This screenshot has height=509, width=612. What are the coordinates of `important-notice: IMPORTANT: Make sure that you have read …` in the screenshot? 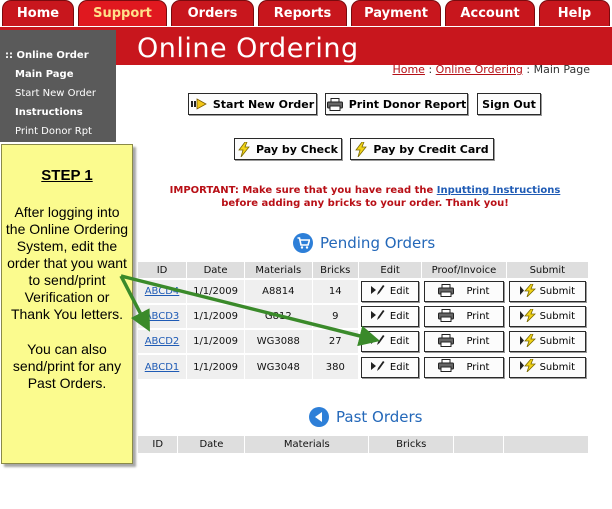 It's located at (365, 197).